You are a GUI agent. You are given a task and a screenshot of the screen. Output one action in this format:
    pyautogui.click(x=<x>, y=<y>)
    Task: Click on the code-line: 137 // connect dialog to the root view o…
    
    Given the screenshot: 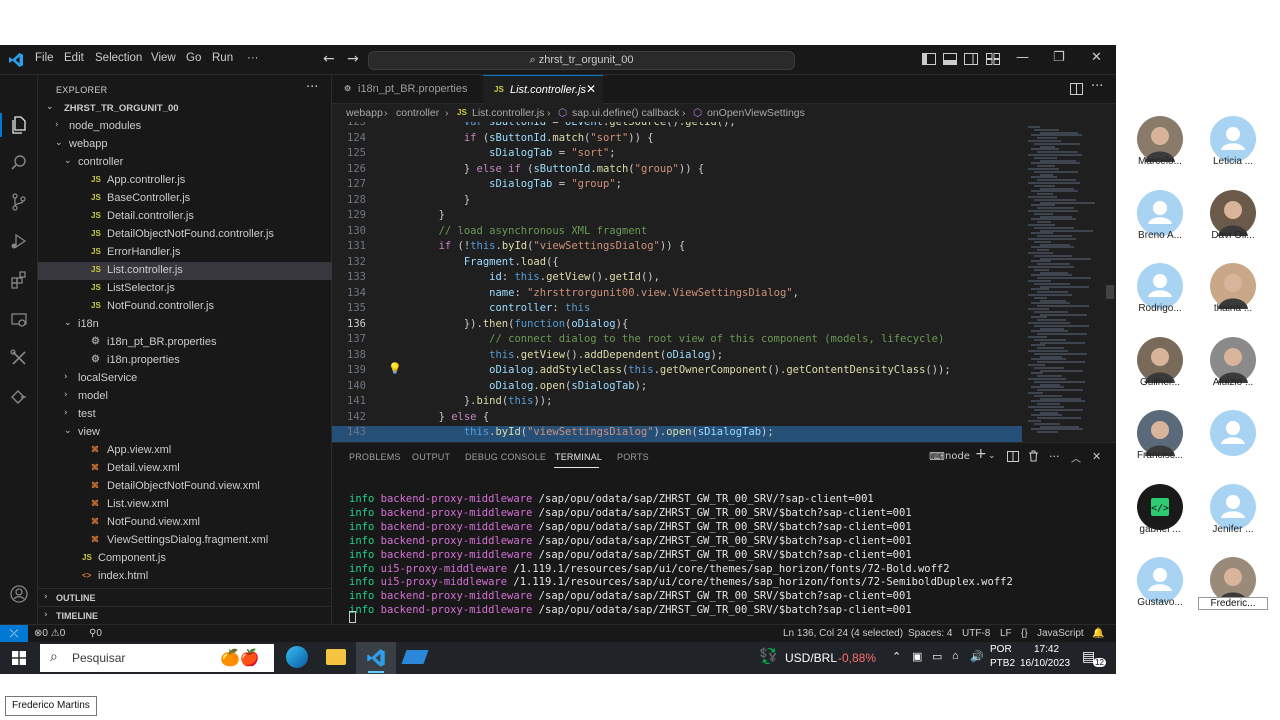 What is the action you would take?
    pyautogui.click(x=677, y=341)
    